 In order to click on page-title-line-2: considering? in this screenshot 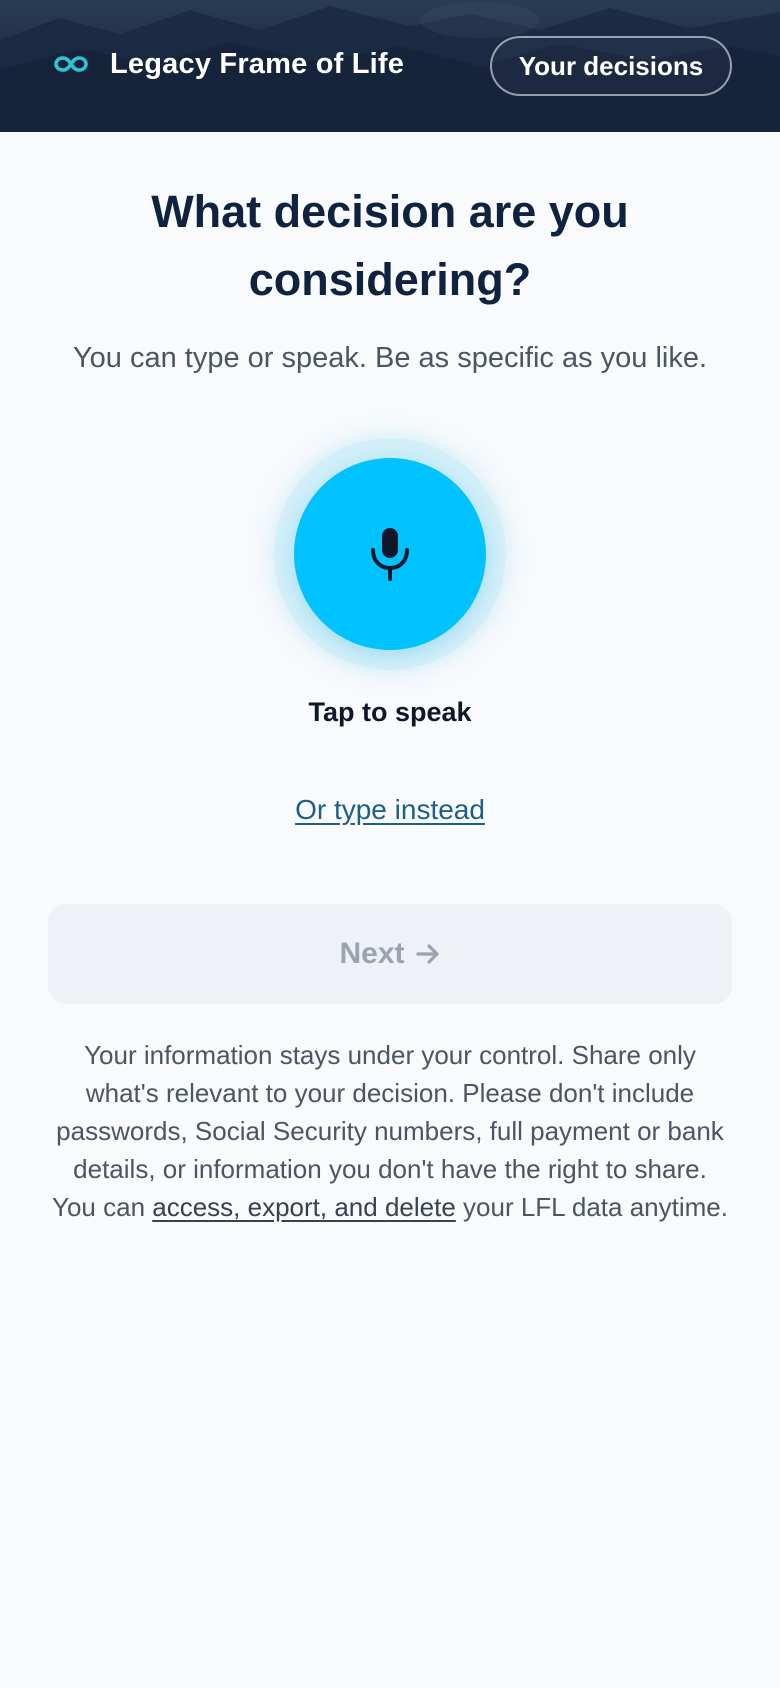, I will do `click(390, 279)`.